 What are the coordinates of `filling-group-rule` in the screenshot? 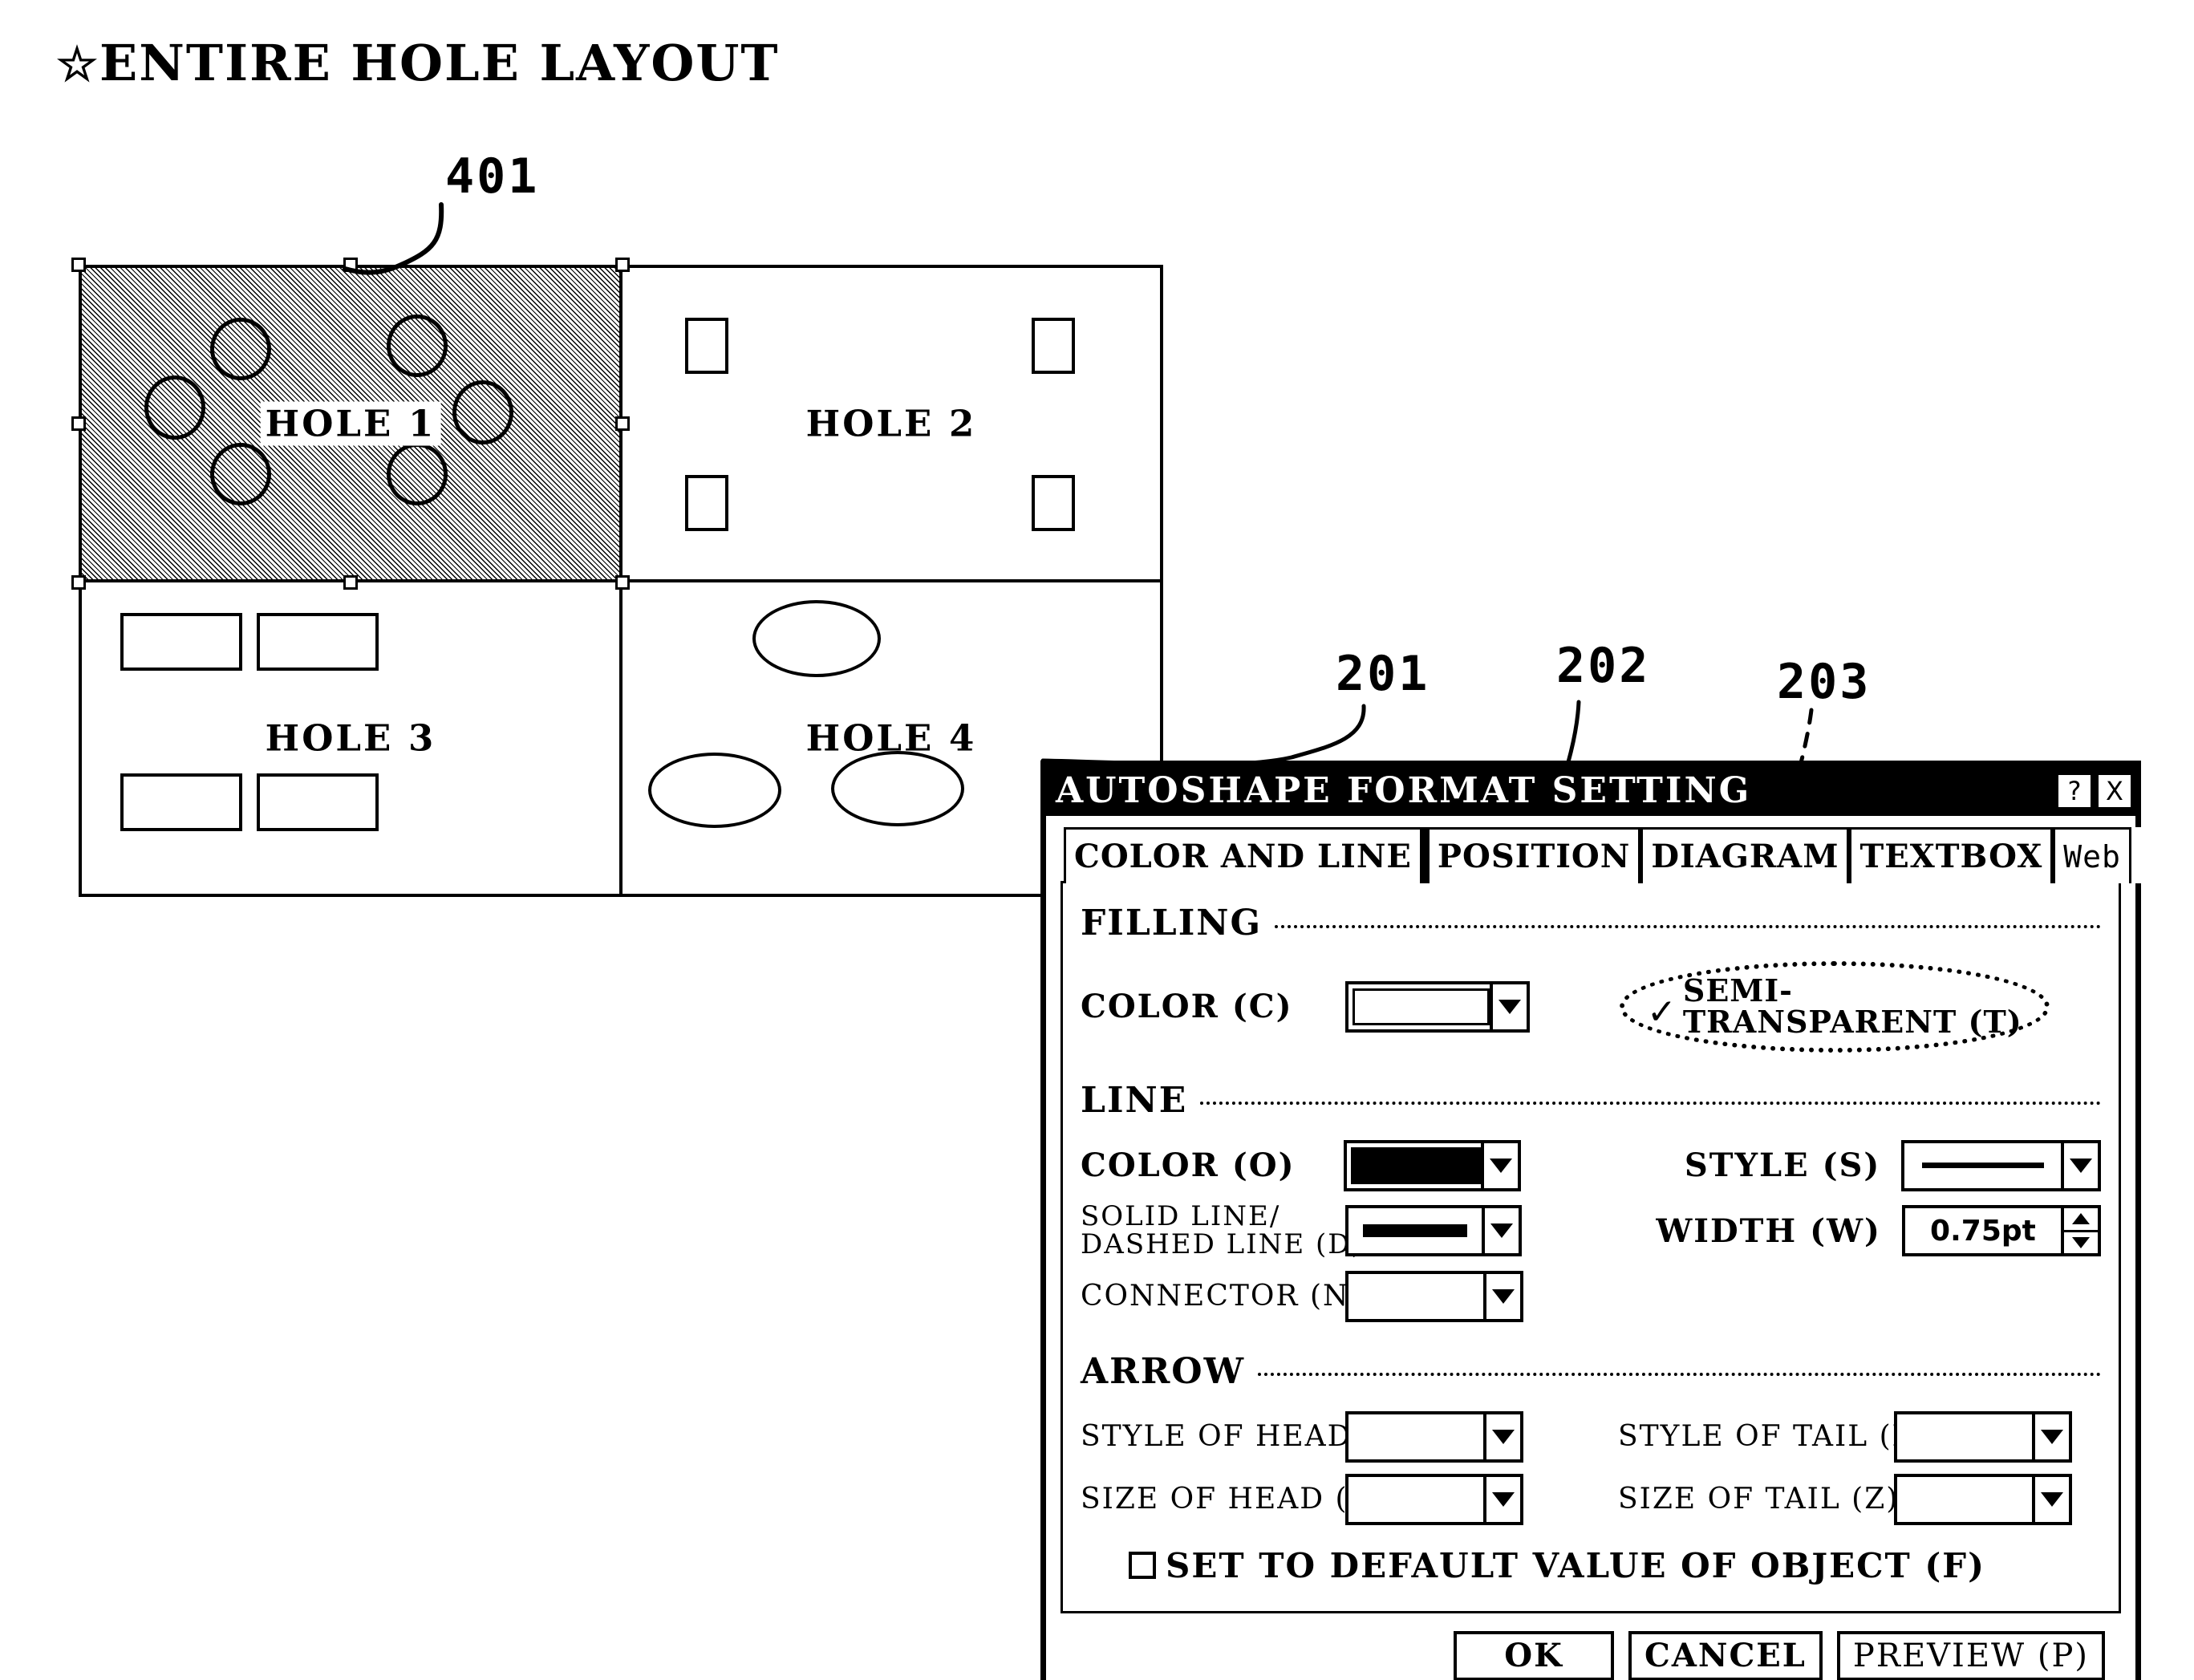 It's located at (1688, 926).